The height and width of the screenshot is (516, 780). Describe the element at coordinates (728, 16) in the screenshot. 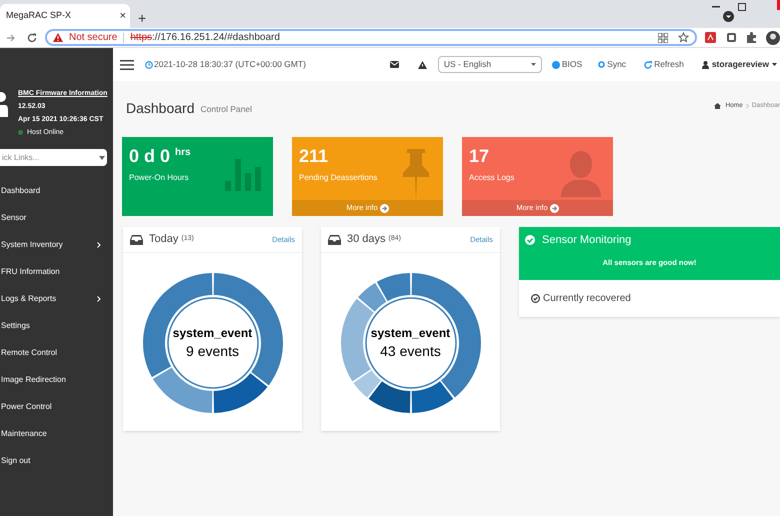

I see `profile-badge-icon` at that location.